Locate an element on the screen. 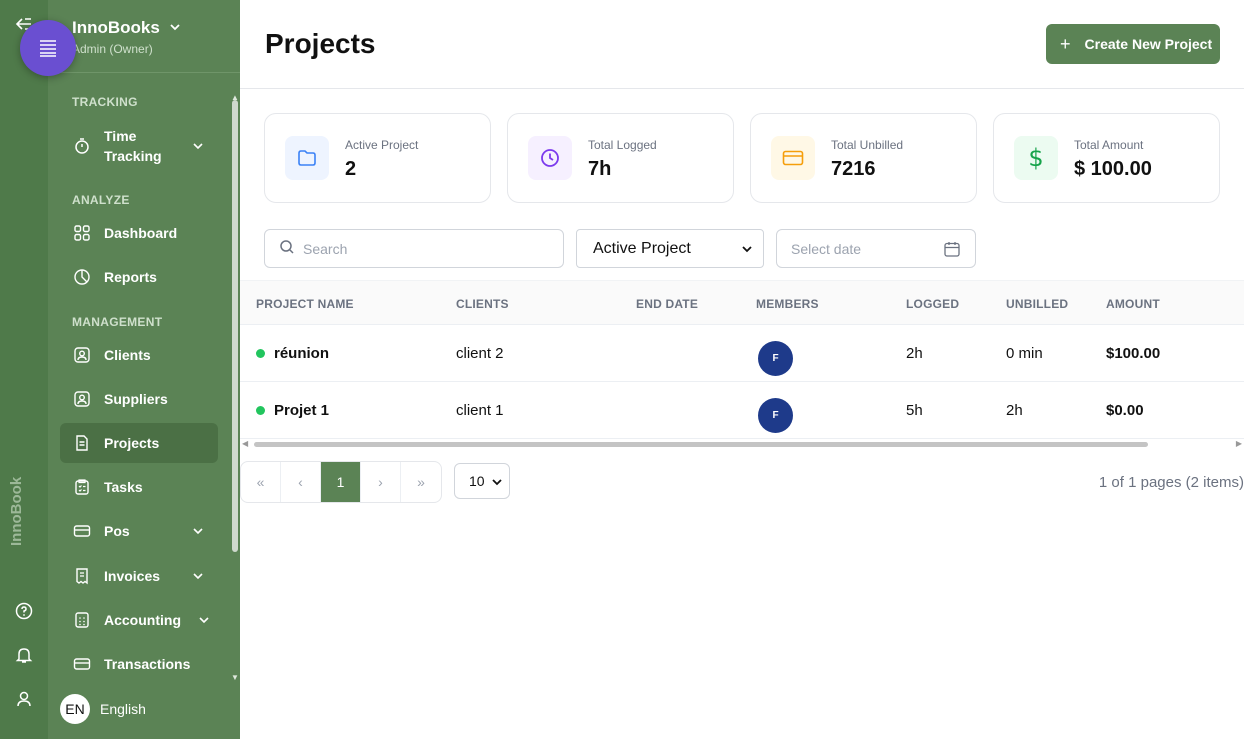 The height and width of the screenshot is (739, 1244). sidebar-item-reports: Reports is located at coordinates (139, 277).